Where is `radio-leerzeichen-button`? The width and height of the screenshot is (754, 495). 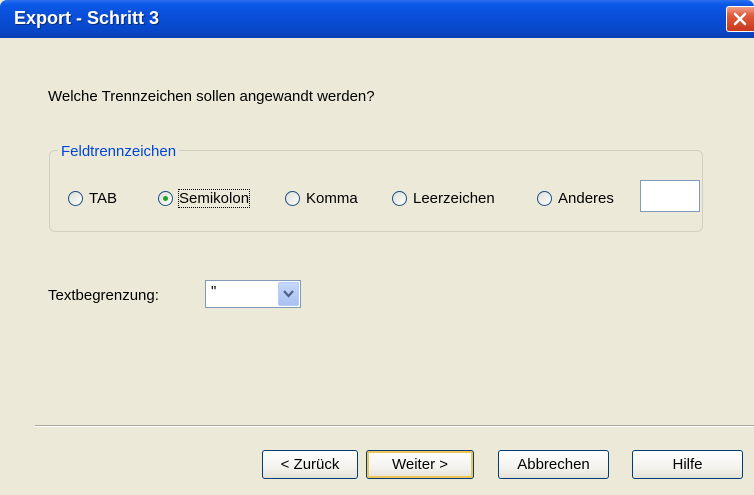
radio-leerzeichen-button is located at coordinates (399, 198).